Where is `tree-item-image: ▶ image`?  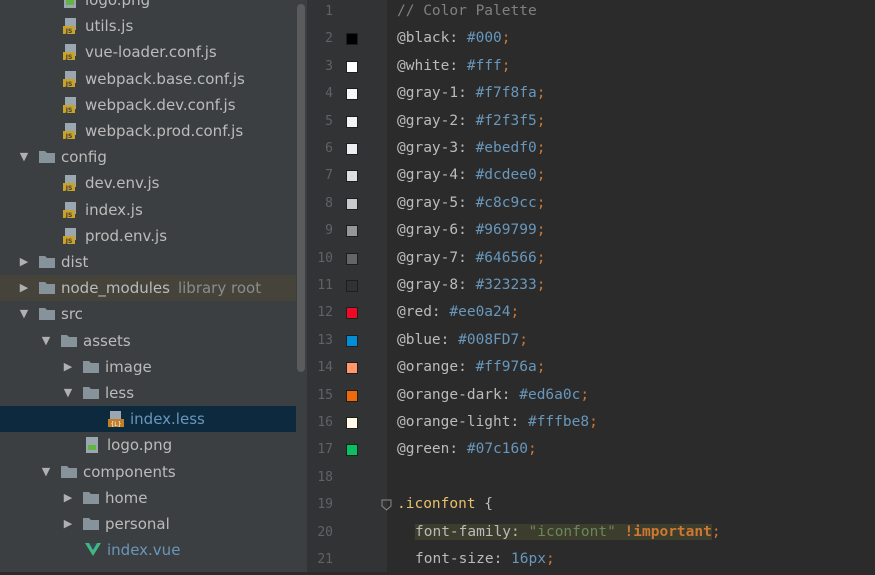 tree-item-image: ▶ image is located at coordinates (148, 367).